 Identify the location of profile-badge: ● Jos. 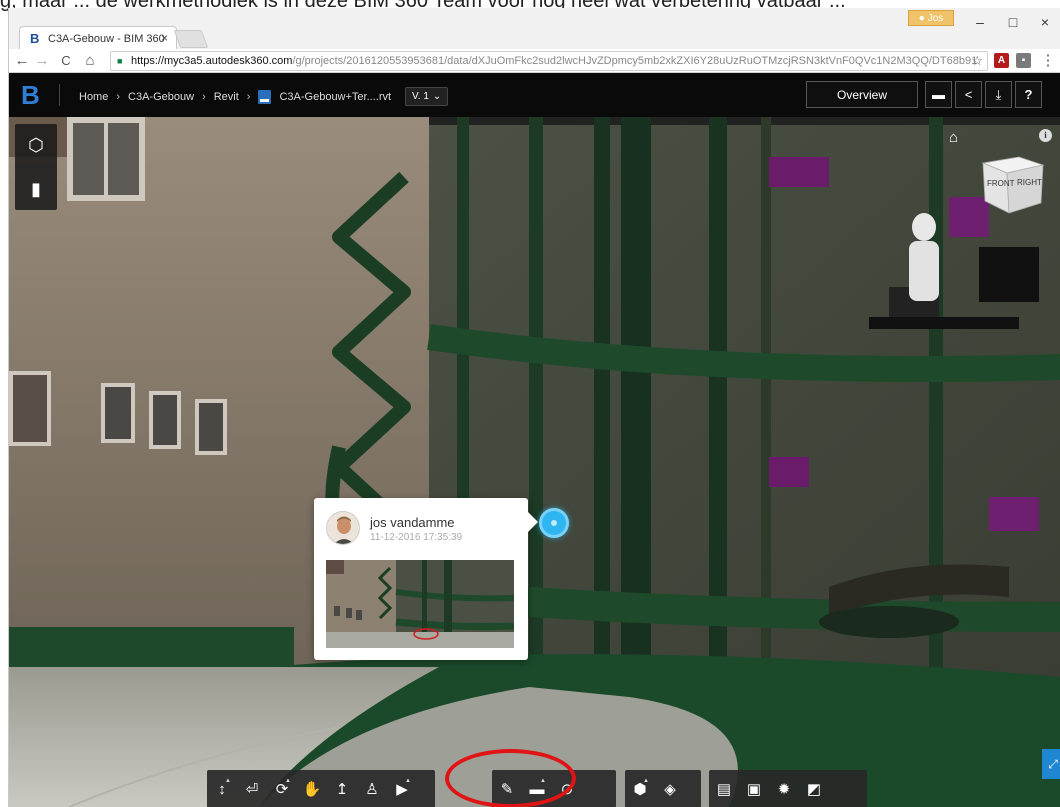
(931, 18).